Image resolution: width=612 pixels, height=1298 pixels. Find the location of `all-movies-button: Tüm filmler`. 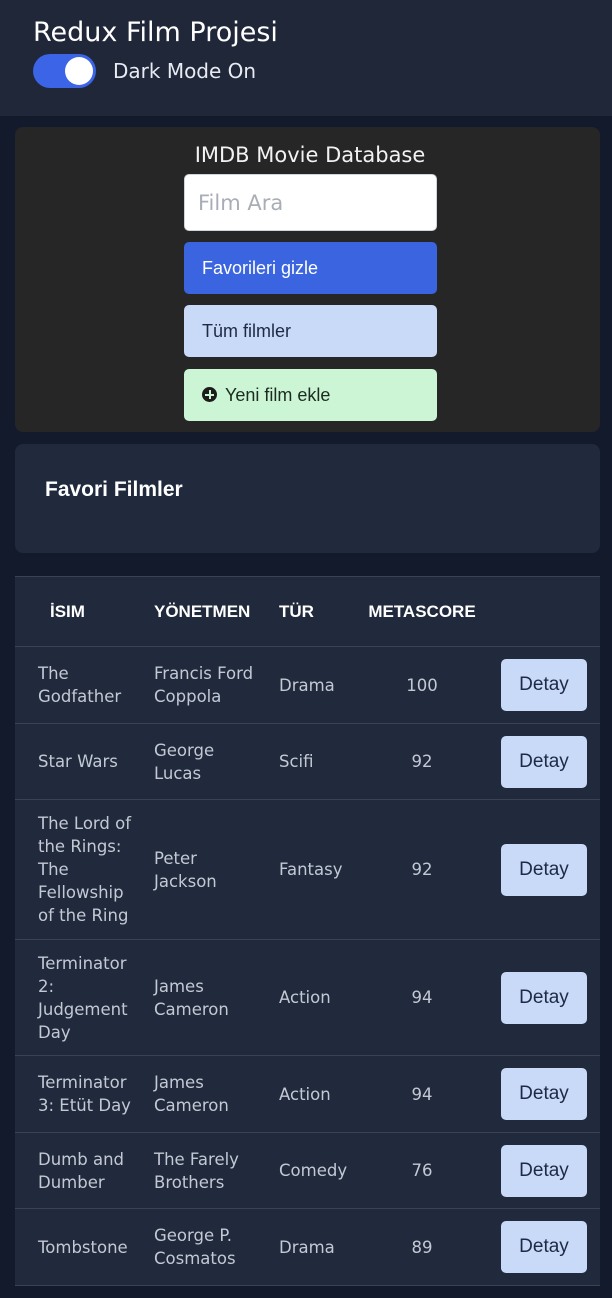

all-movies-button: Tüm filmler is located at coordinates (310, 331).